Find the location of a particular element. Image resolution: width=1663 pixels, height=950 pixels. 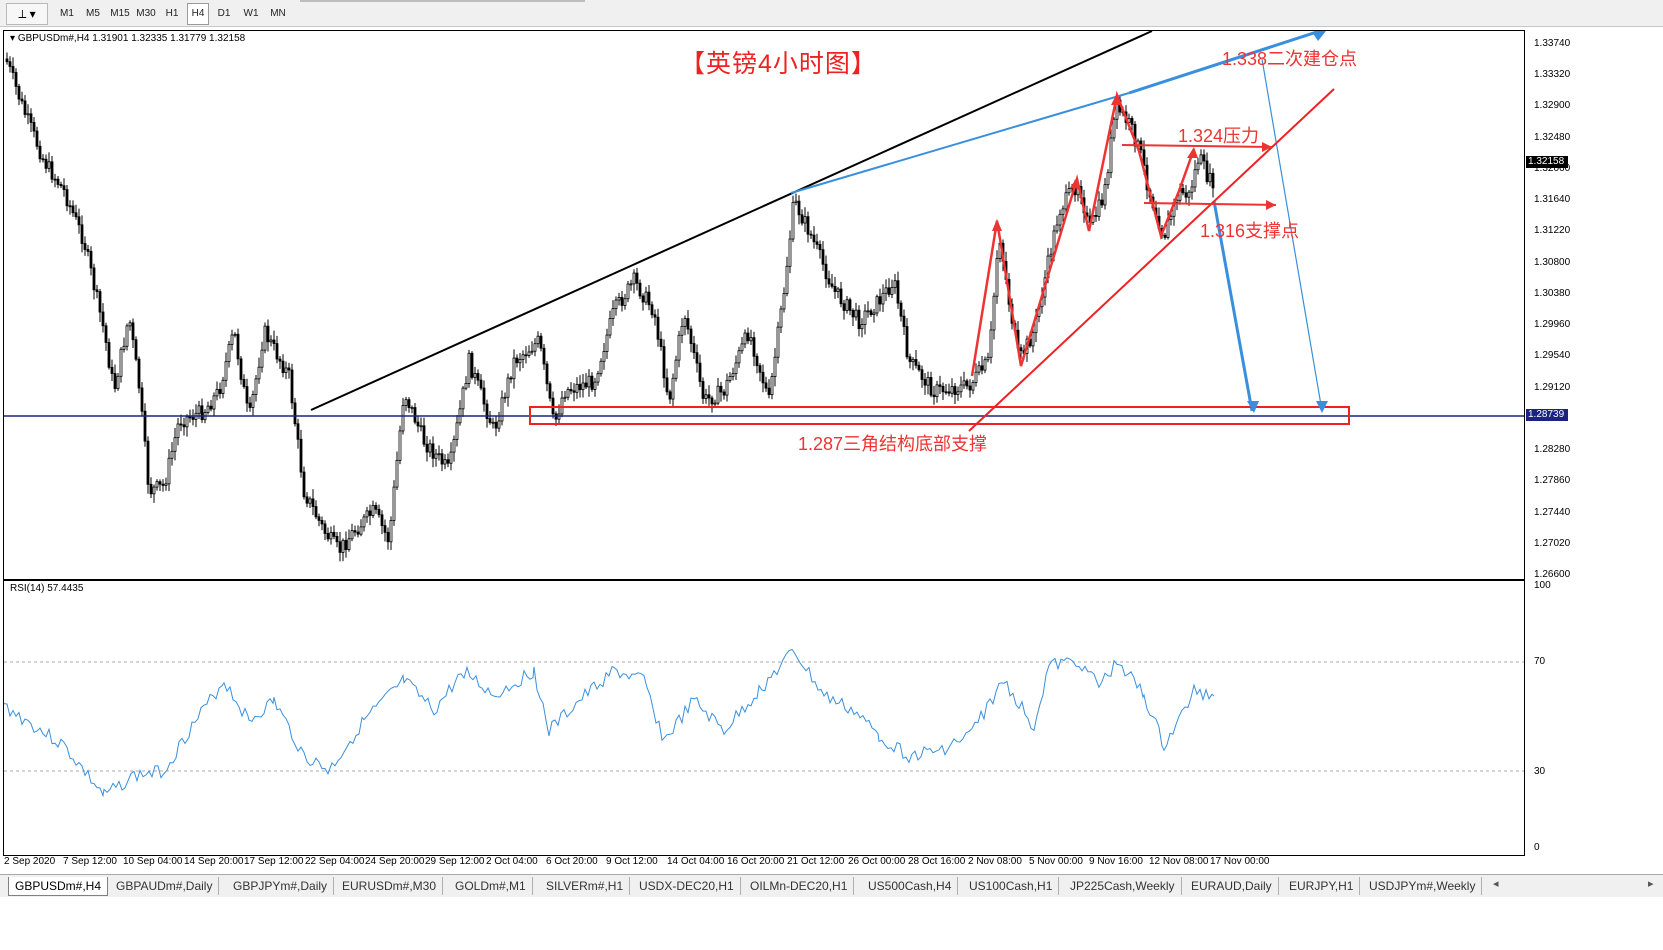

timeframe-h1: H1 is located at coordinates (172, 14).